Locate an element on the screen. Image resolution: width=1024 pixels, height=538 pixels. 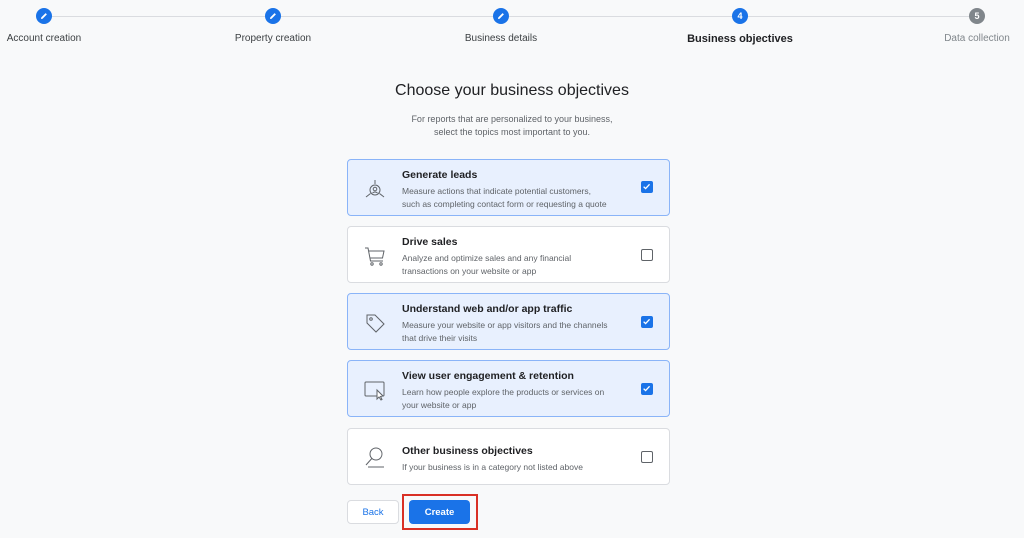
shopping-cart-icon is located at coordinates (375, 256).